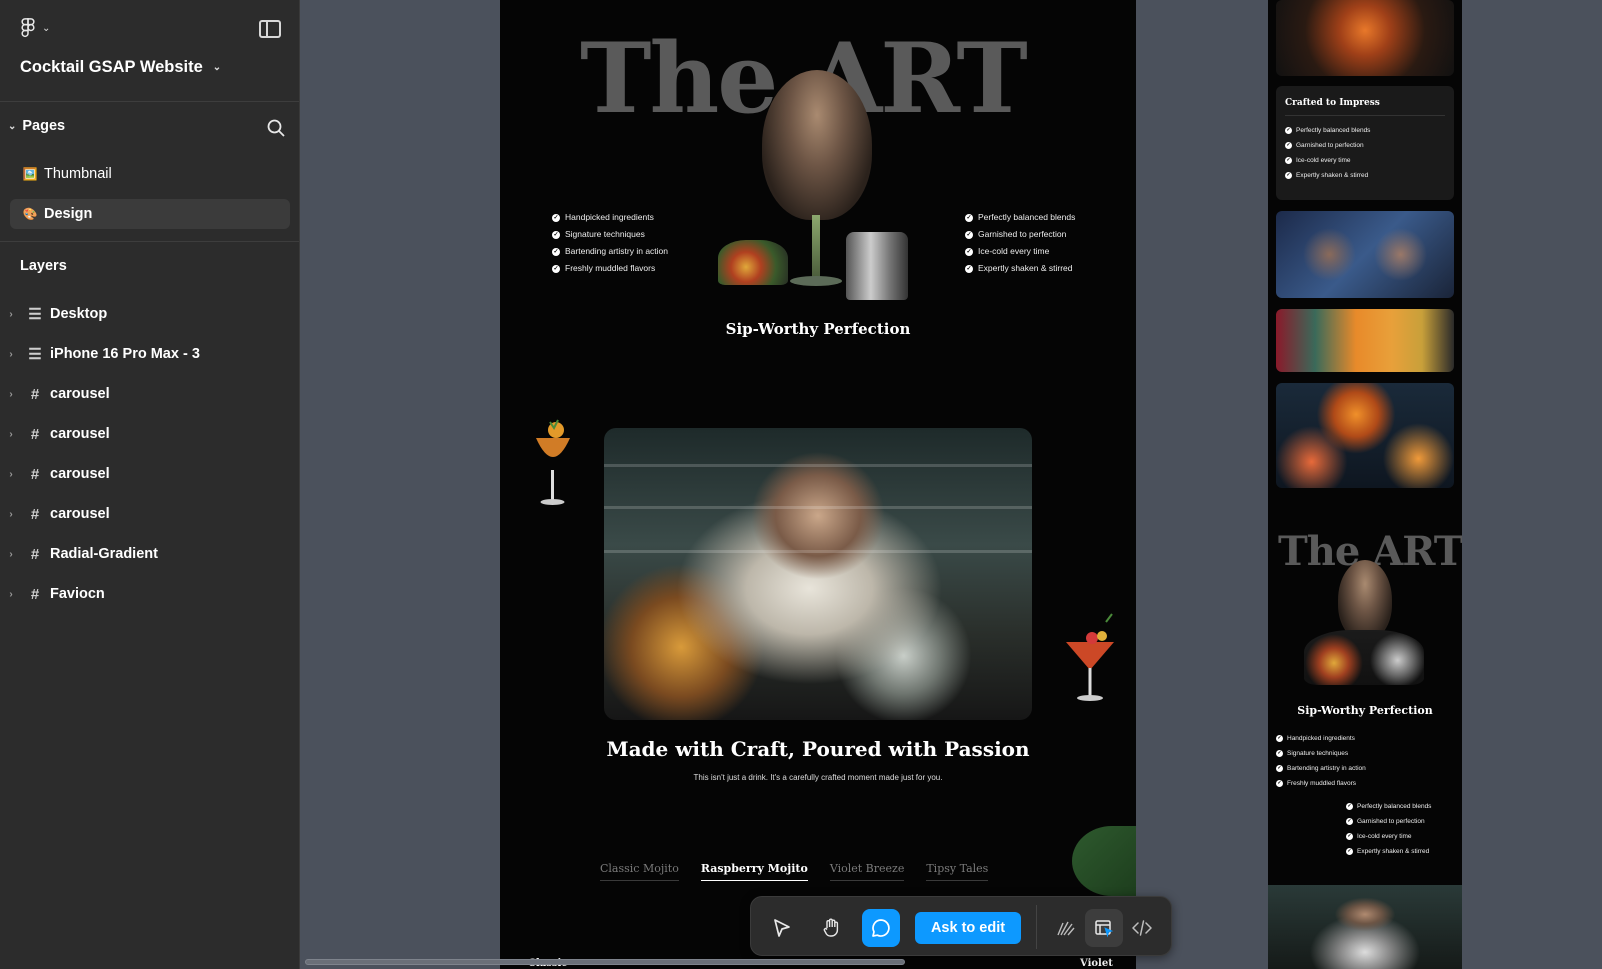 Image resolution: width=1602 pixels, height=969 pixels. I want to click on page-item-design: 🎨 Design, so click(150, 214).